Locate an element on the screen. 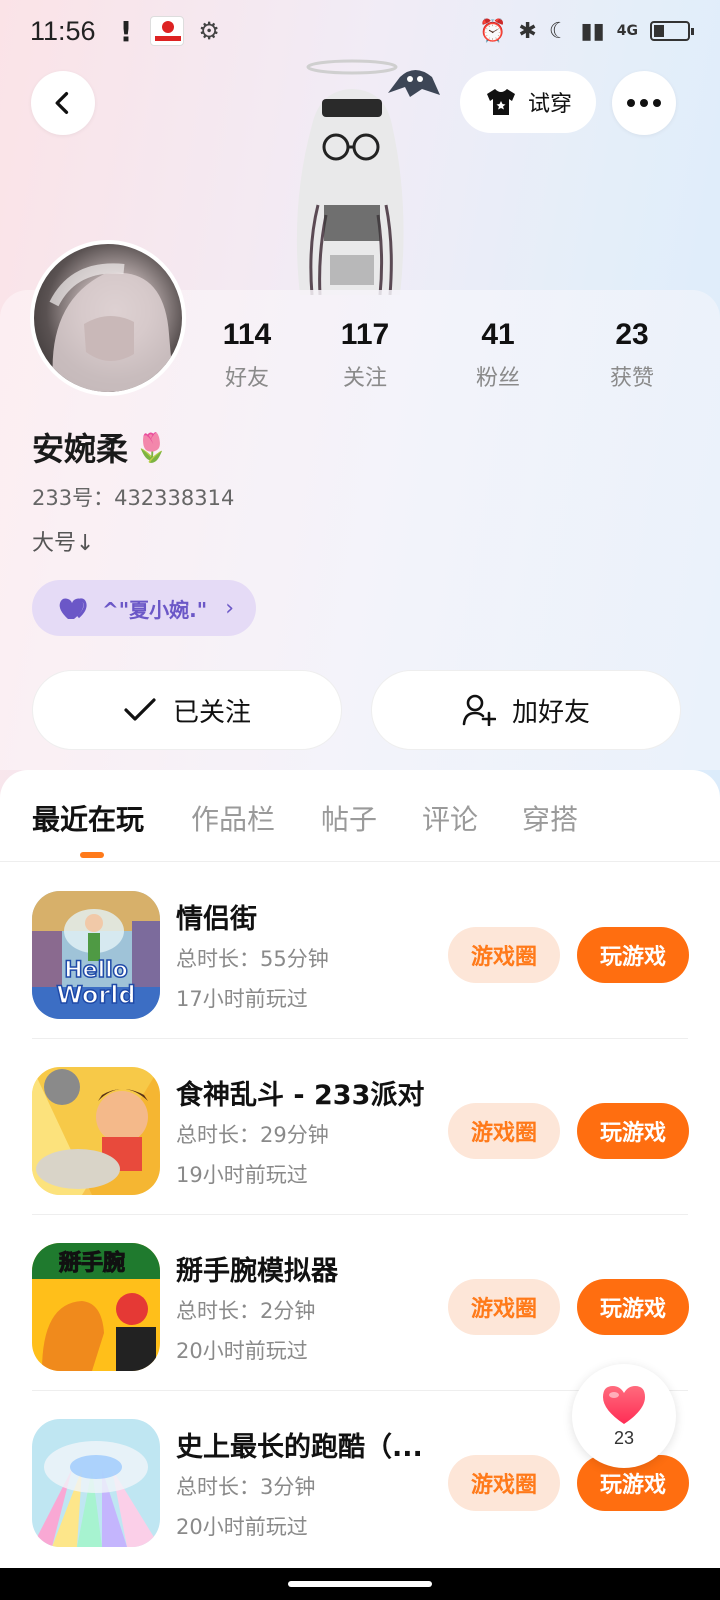 The height and width of the screenshot is (1600, 720). tshirt-icon is located at coordinates (500, 102).